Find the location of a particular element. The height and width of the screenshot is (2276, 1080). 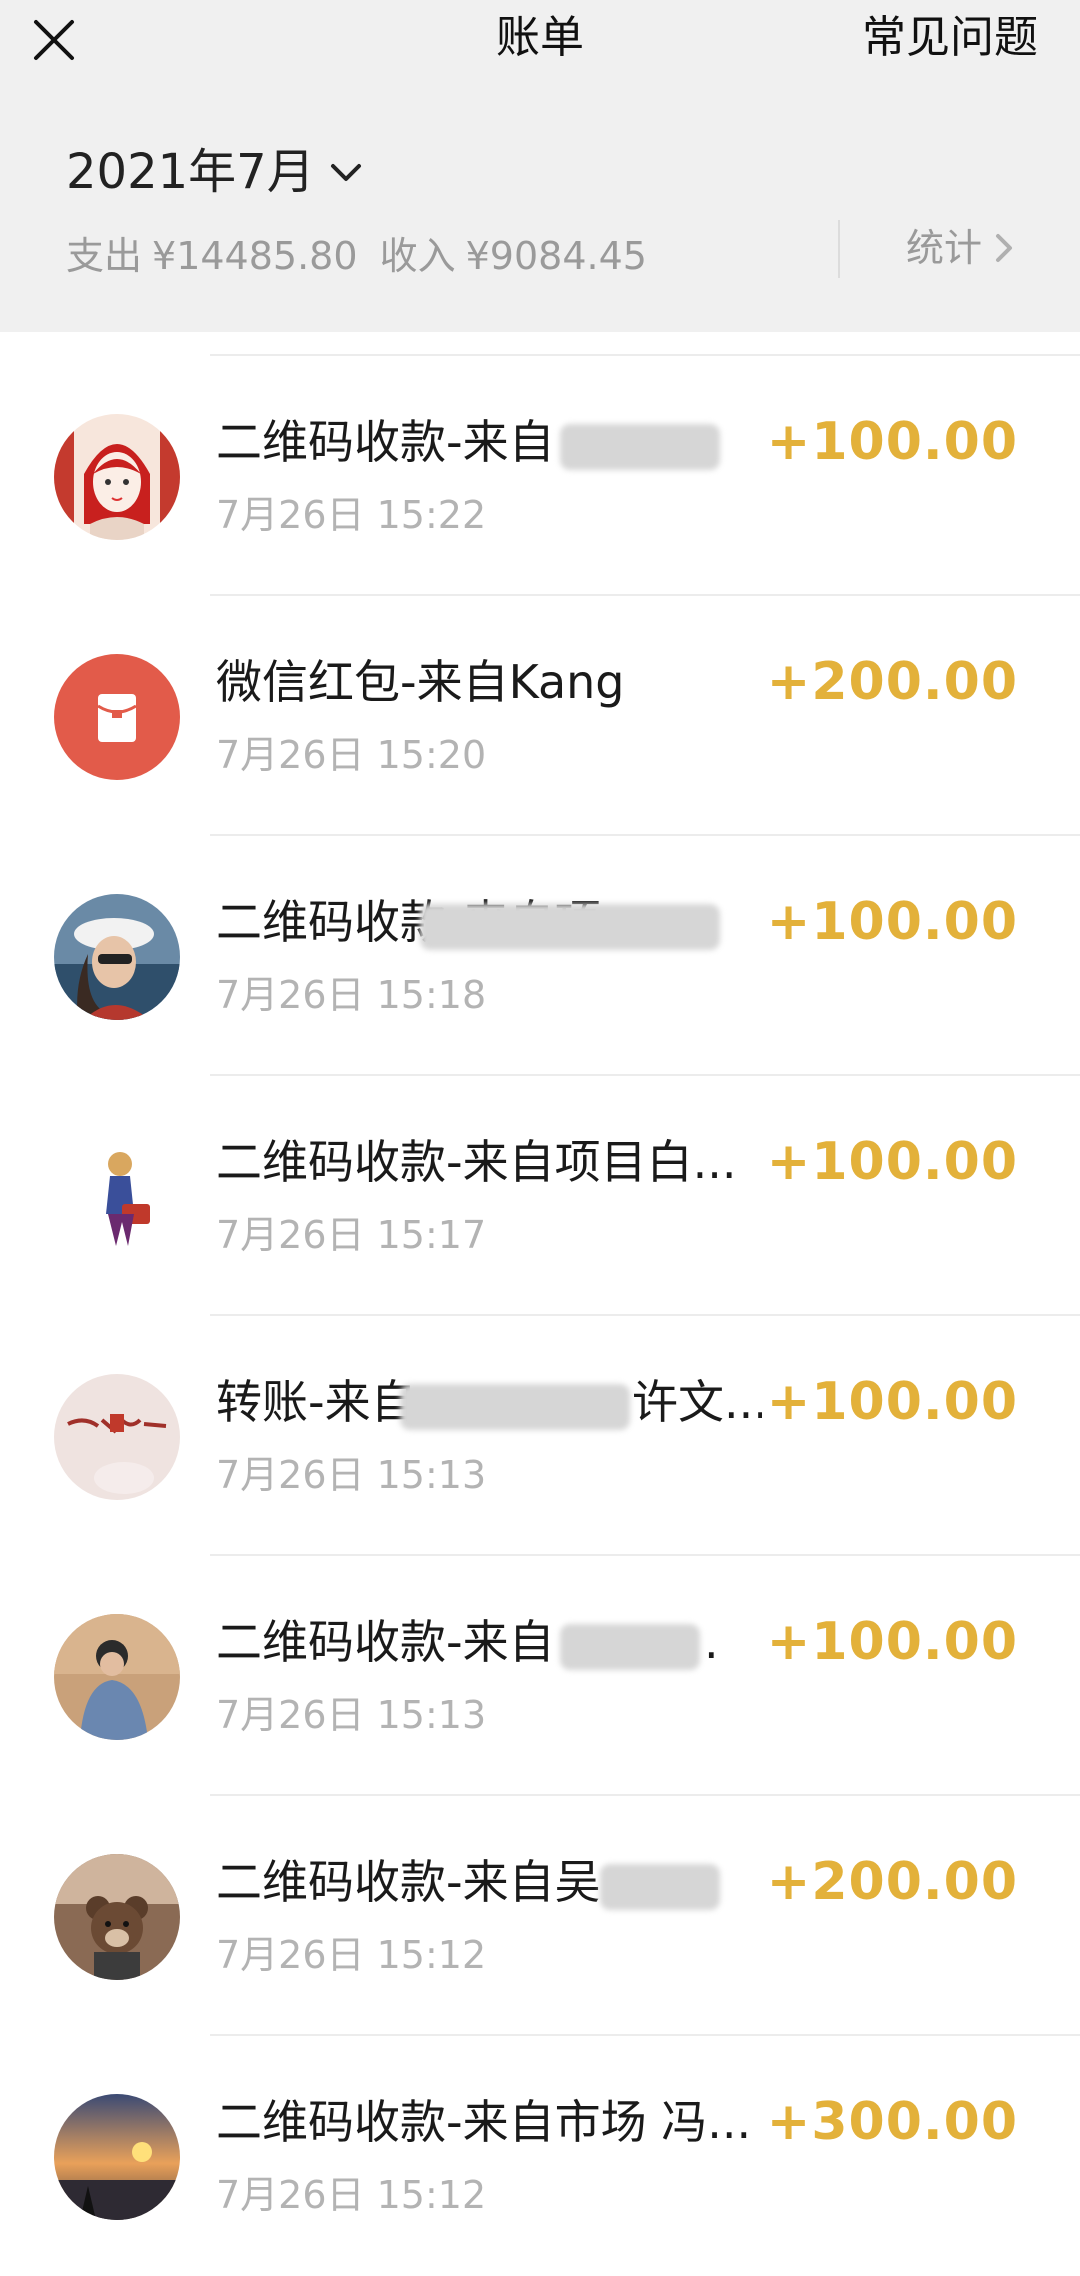

transaction-row: 二维码收款-来自项 7月26日 15:18 +100.00 is located at coordinates (540, 956).